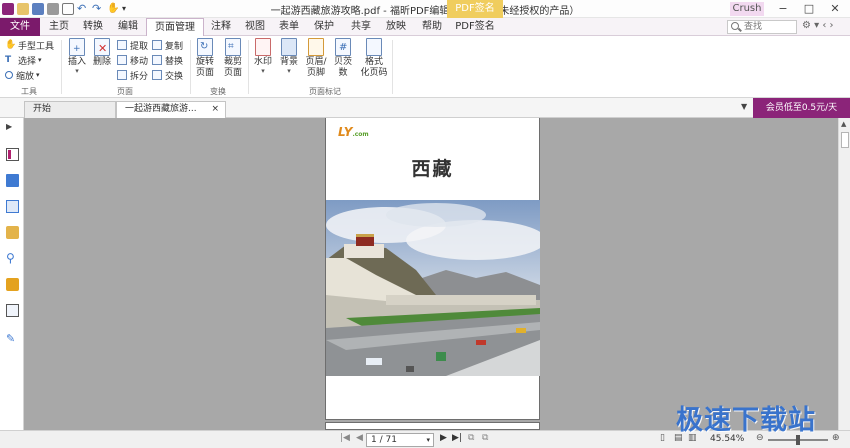 This screenshot has height=448, width=850. Describe the element at coordinates (12, 338) in the screenshot. I see `signature-icon: ✎` at that location.